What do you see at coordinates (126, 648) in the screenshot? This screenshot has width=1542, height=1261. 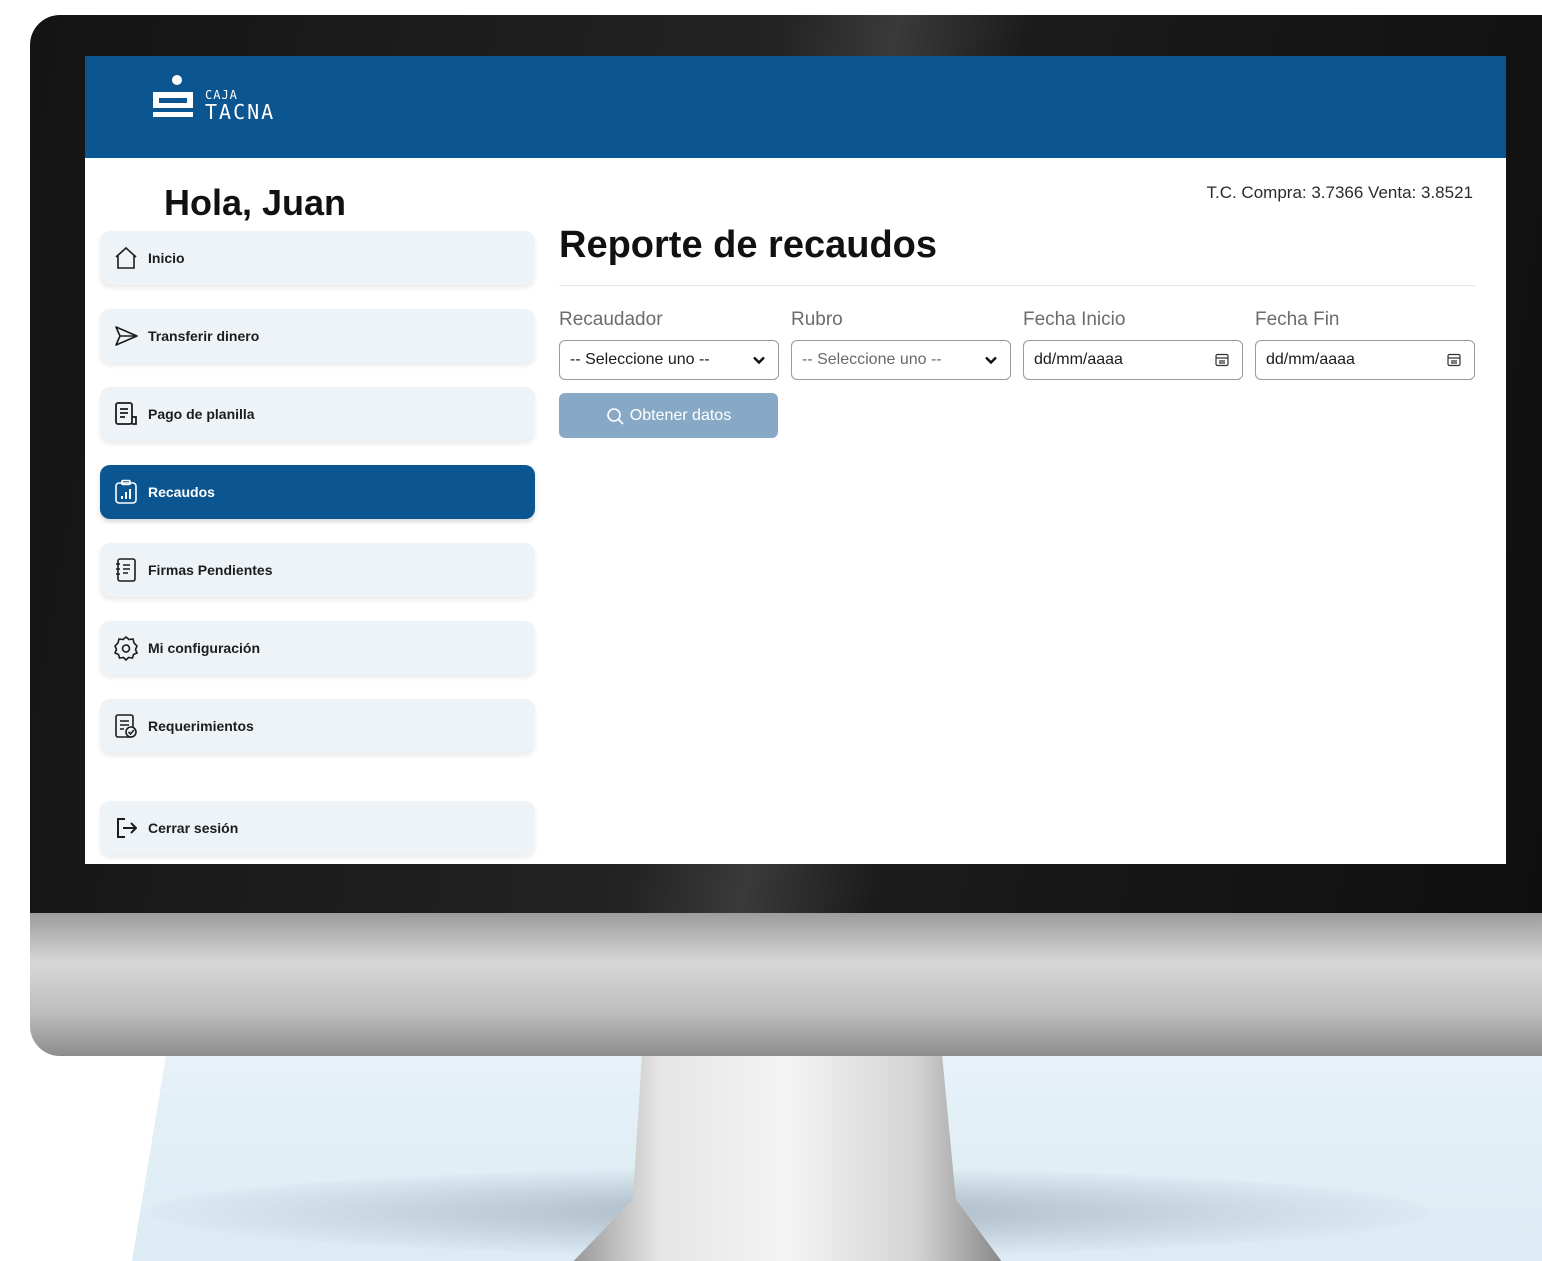 I see `gear-icon` at bounding box center [126, 648].